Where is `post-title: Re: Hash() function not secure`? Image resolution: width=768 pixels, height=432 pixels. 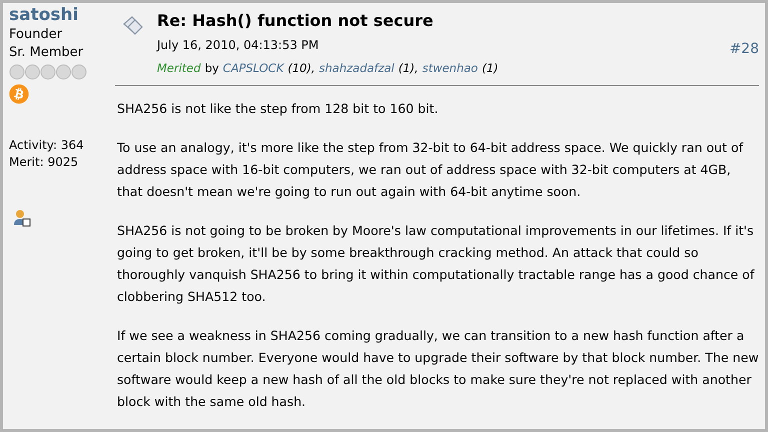
post-title: Re: Hash() function not secure is located at coordinates (443, 21).